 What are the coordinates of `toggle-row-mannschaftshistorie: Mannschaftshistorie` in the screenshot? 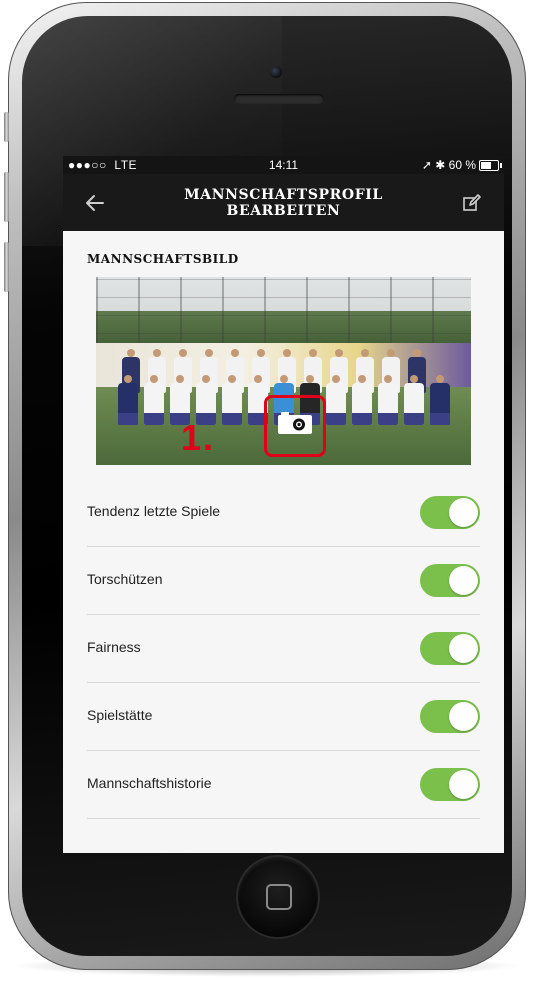 It's located at (283, 785).